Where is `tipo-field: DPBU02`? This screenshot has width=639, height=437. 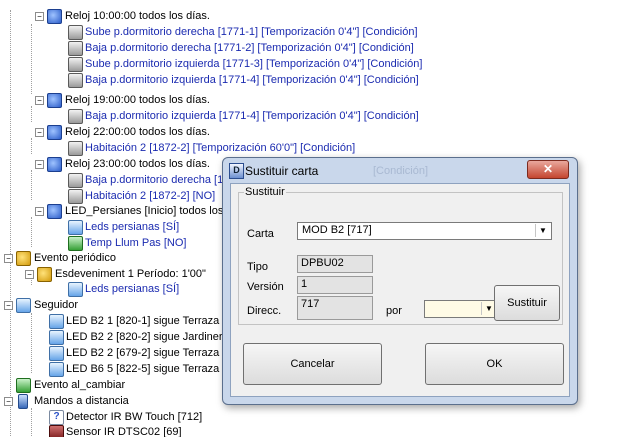
tipo-field: DPBU02 is located at coordinates (335, 264).